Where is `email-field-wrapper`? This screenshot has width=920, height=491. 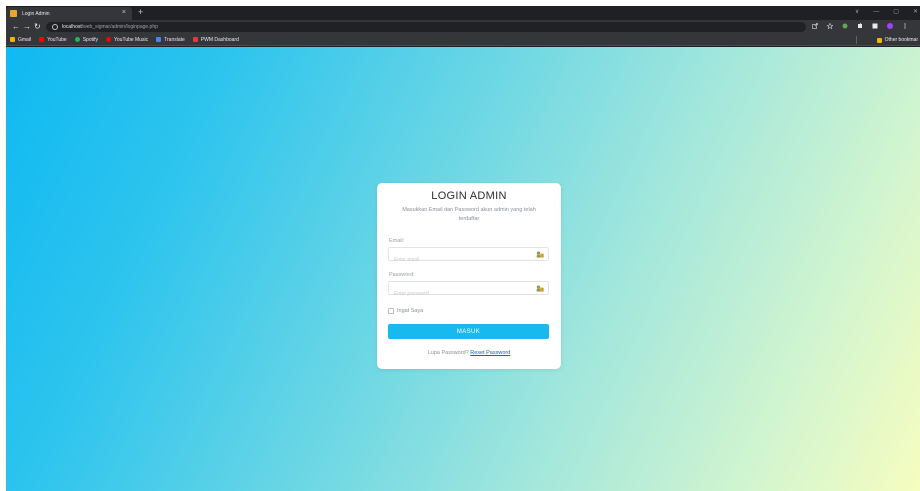 email-field-wrapper is located at coordinates (468, 256).